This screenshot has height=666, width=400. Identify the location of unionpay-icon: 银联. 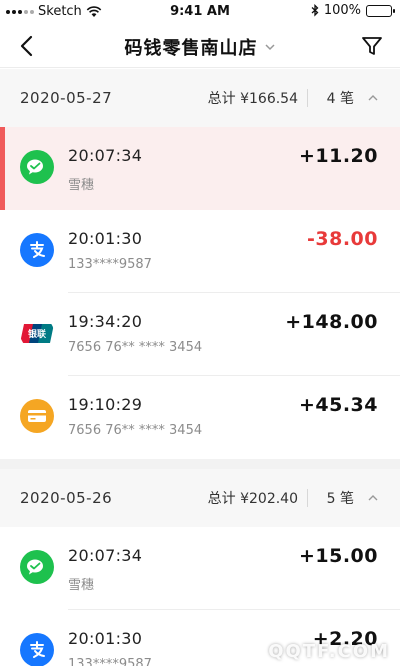
(37, 333).